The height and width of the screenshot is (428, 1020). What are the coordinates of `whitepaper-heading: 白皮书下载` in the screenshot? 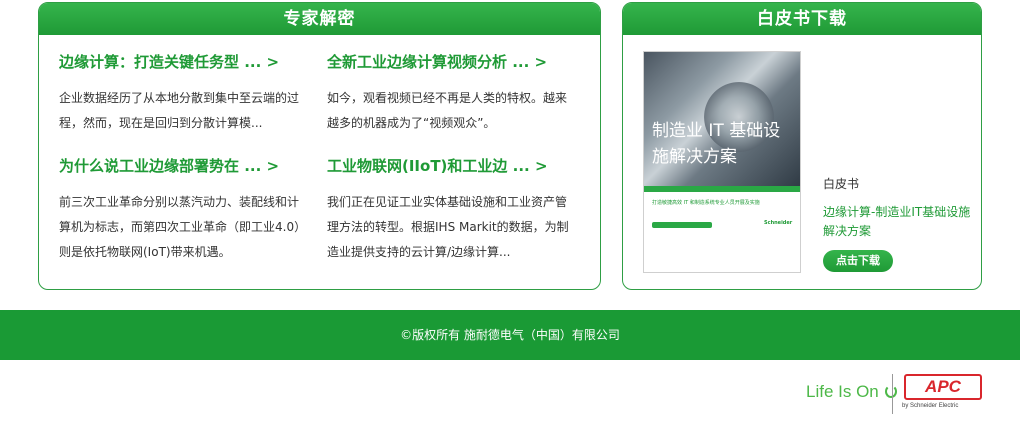 It's located at (802, 19).